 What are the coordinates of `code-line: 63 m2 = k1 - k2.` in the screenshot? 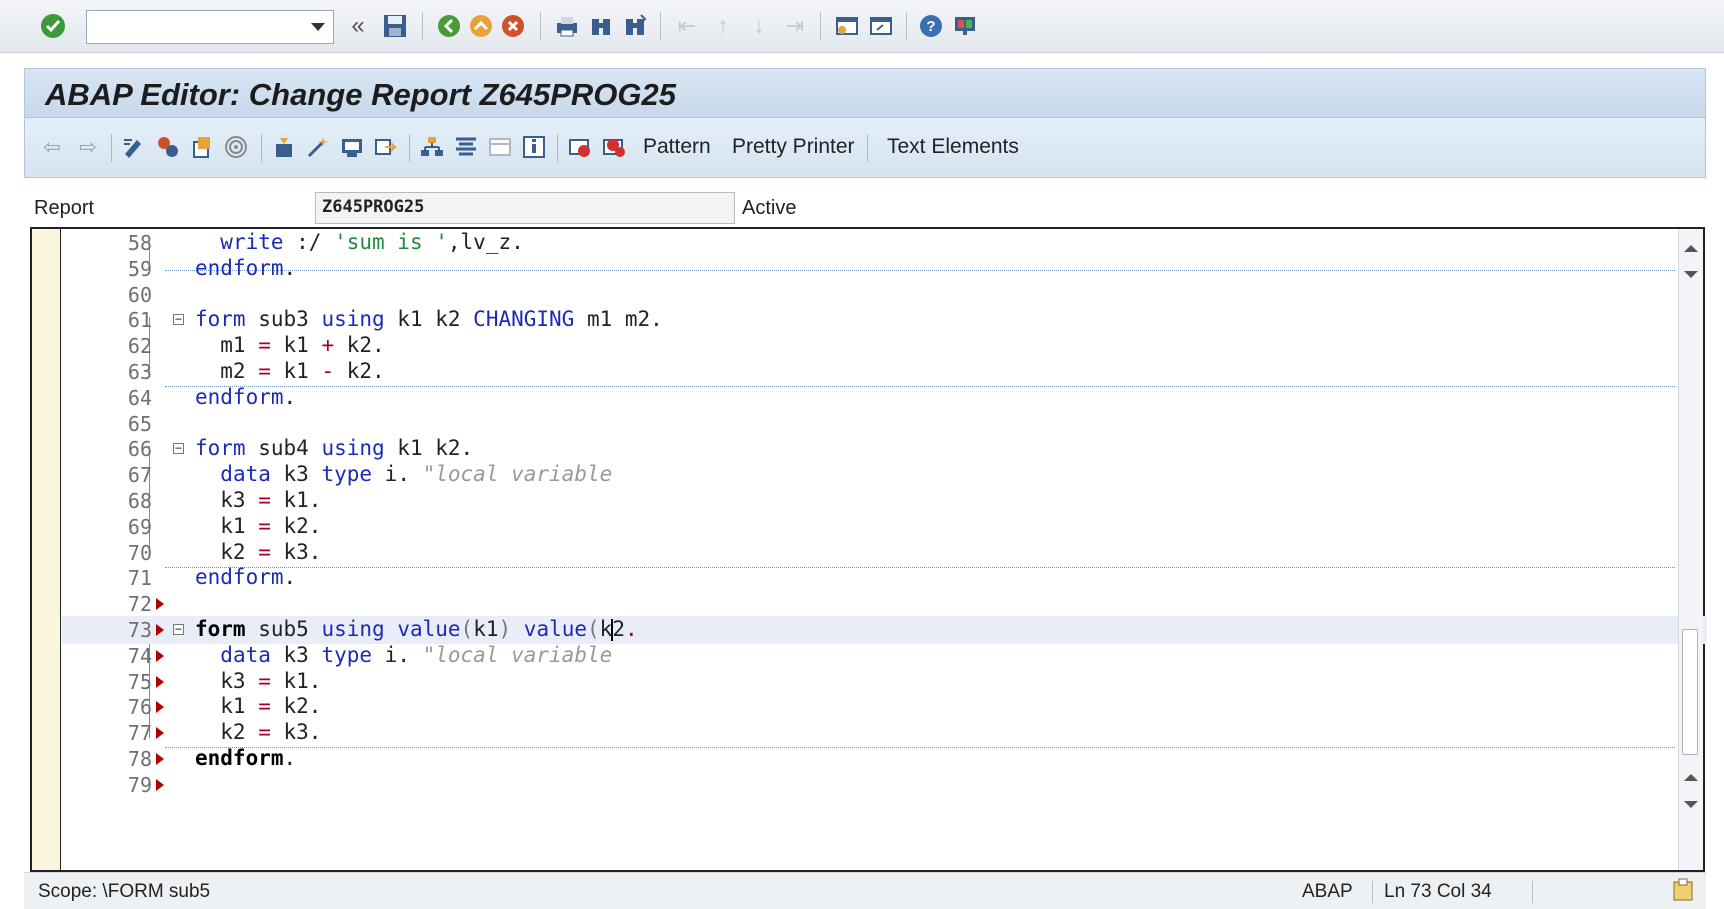 It's located at (884, 372).